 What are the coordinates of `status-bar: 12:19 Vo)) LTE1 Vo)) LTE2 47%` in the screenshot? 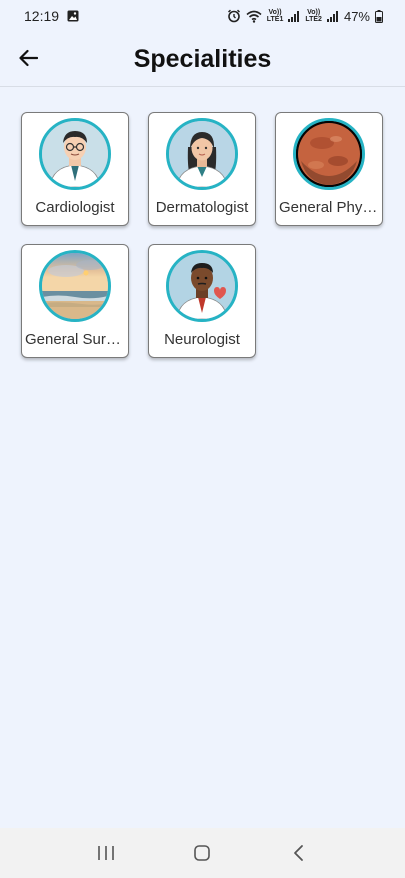 It's located at (202, 16).